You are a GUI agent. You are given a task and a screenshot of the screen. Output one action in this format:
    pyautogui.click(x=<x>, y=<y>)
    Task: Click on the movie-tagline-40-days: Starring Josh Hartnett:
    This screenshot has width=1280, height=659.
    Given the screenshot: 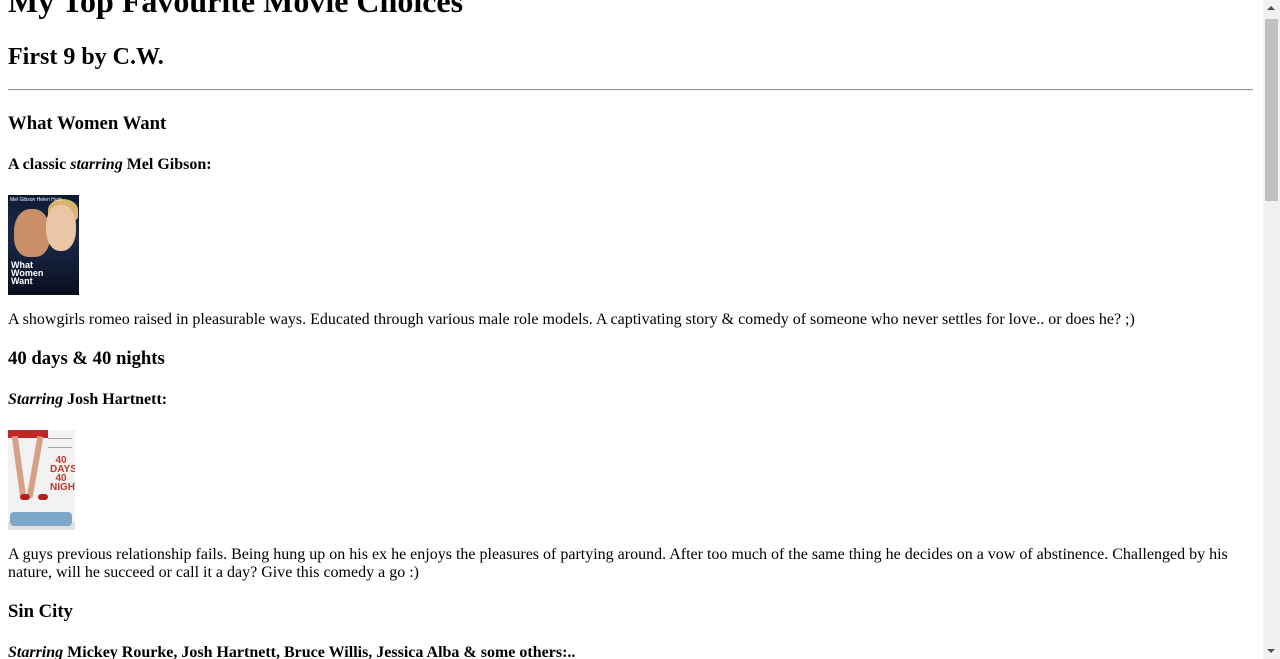 What is the action you would take?
    pyautogui.click(x=88, y=399)
    